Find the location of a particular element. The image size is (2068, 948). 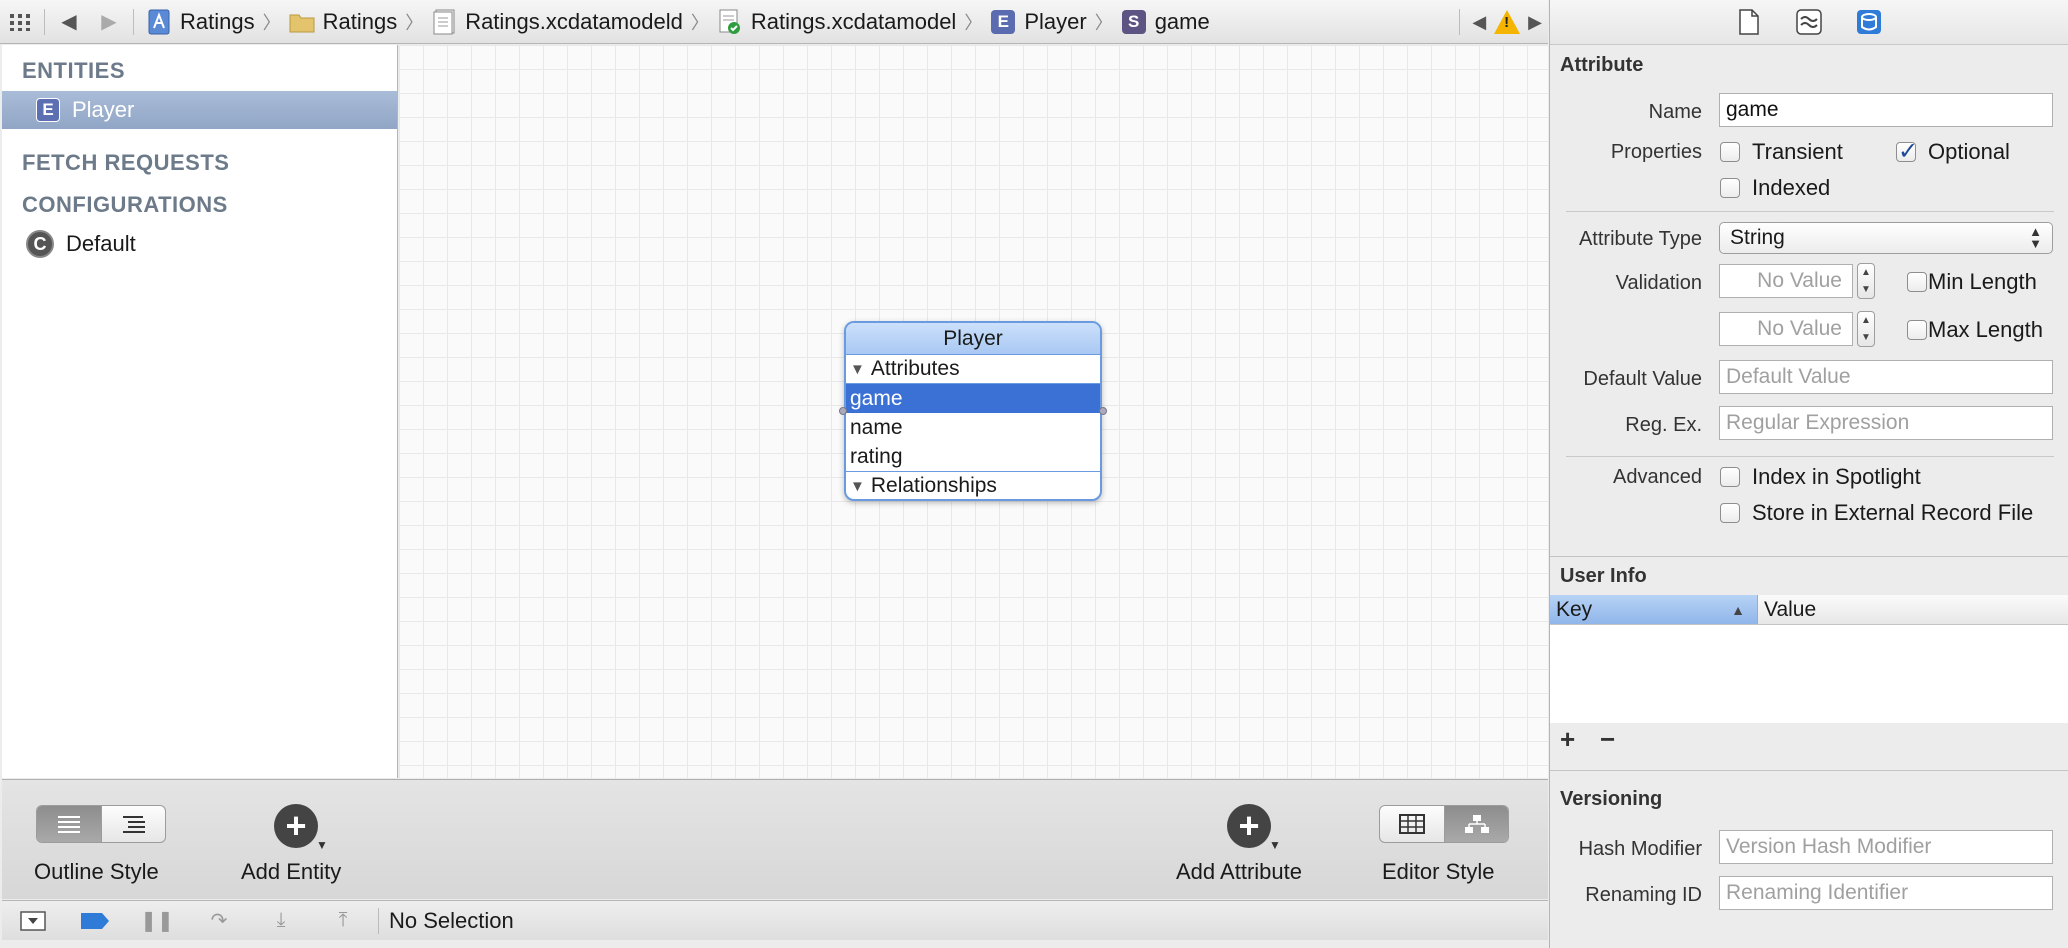

step-over-icon: ↷ is located at coordinates (219, 921).